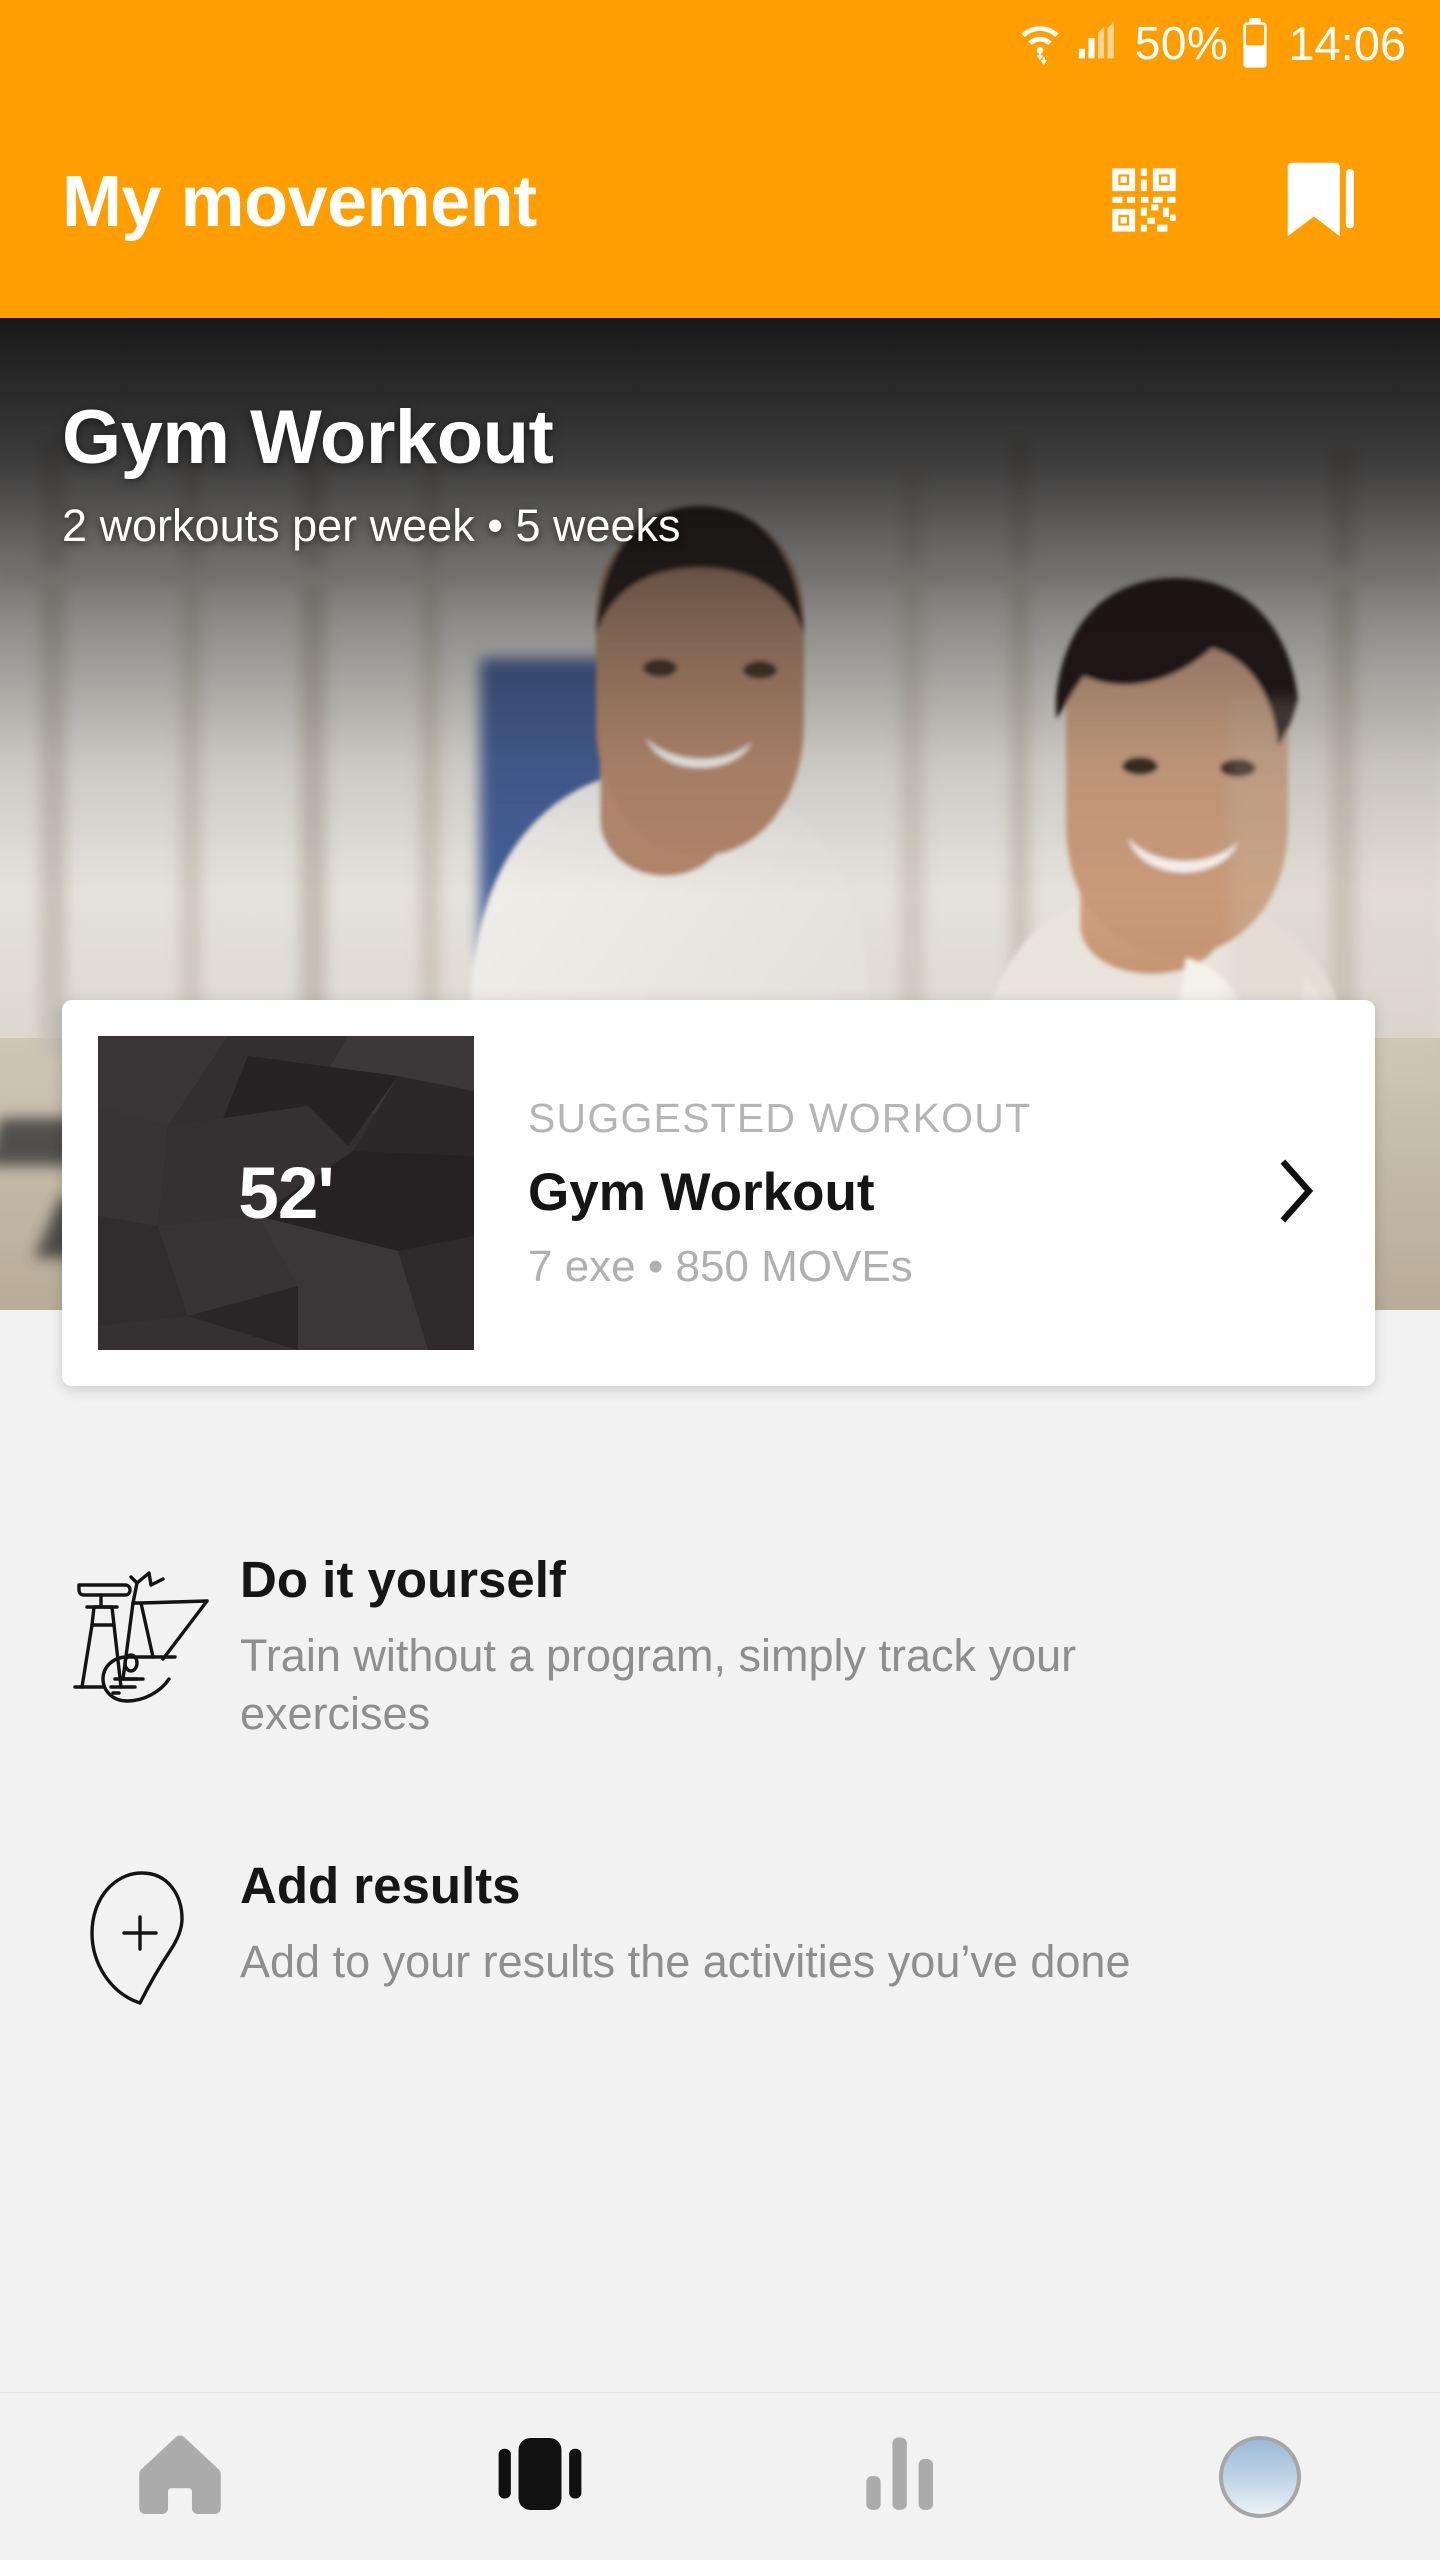  What do you see at coordinates (1239, 202) in the screenshot?
I see `app-bar-actions` at bounding box center [1239, 202].